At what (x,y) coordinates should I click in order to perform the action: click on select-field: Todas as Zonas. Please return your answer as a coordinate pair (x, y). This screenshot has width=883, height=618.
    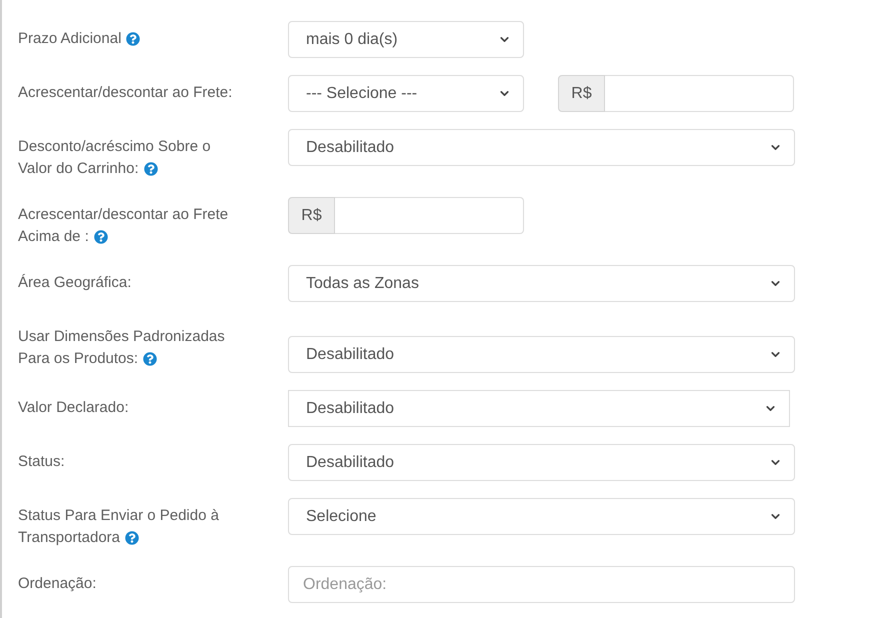
    Looking at the image, I should click on (541, 283).